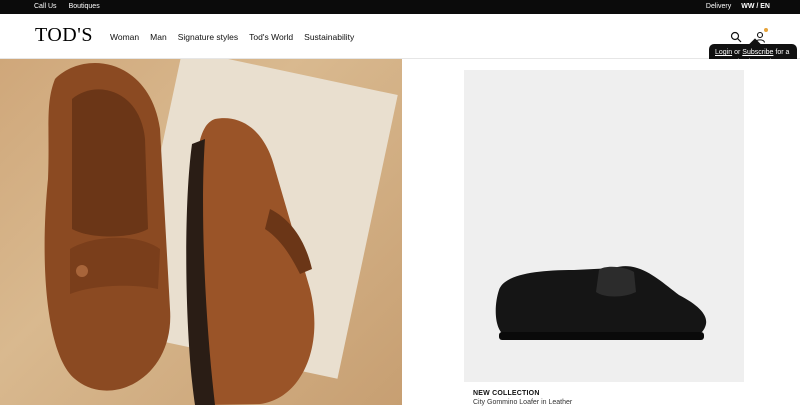  What do you see at coordinates (329, 37) in the screenshot?
I see `menu-item-sustainability: Sustainability` at bounding box center [329, 37].